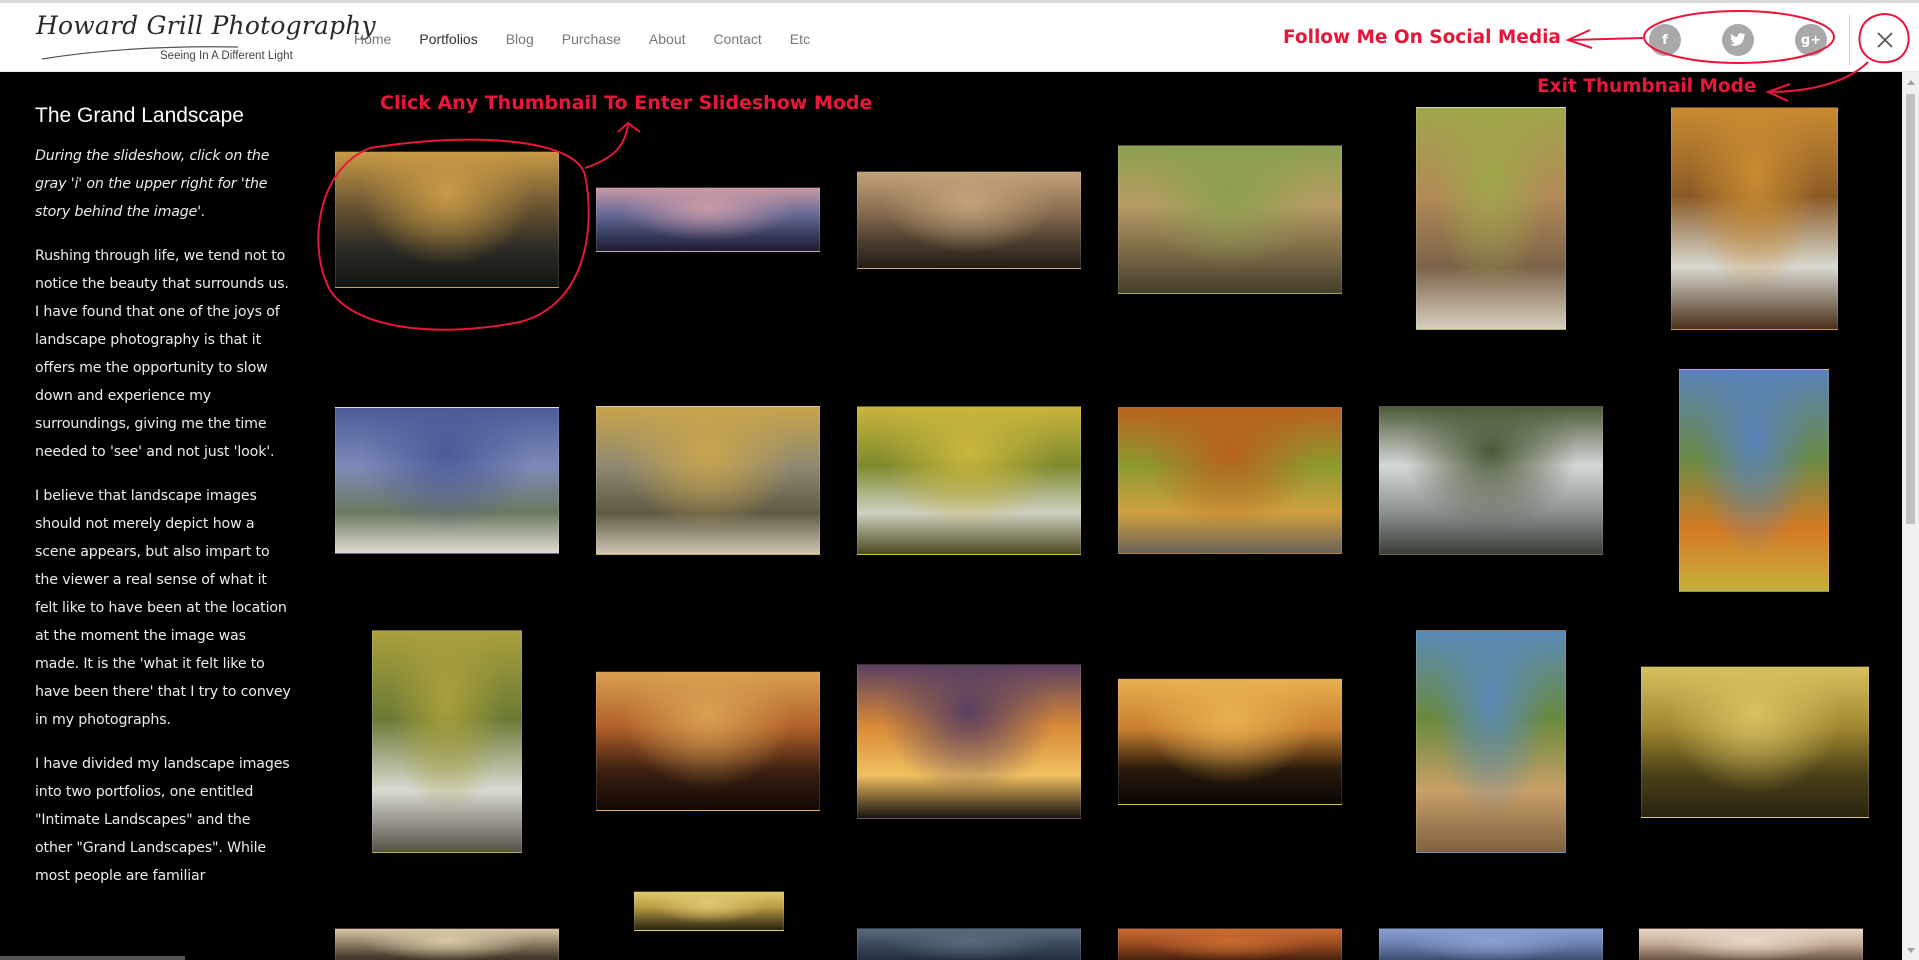  Describe the element at coordinates (708, 480) in the screenshot. I see `thumbnail-autumn-river-slabs` at that location.